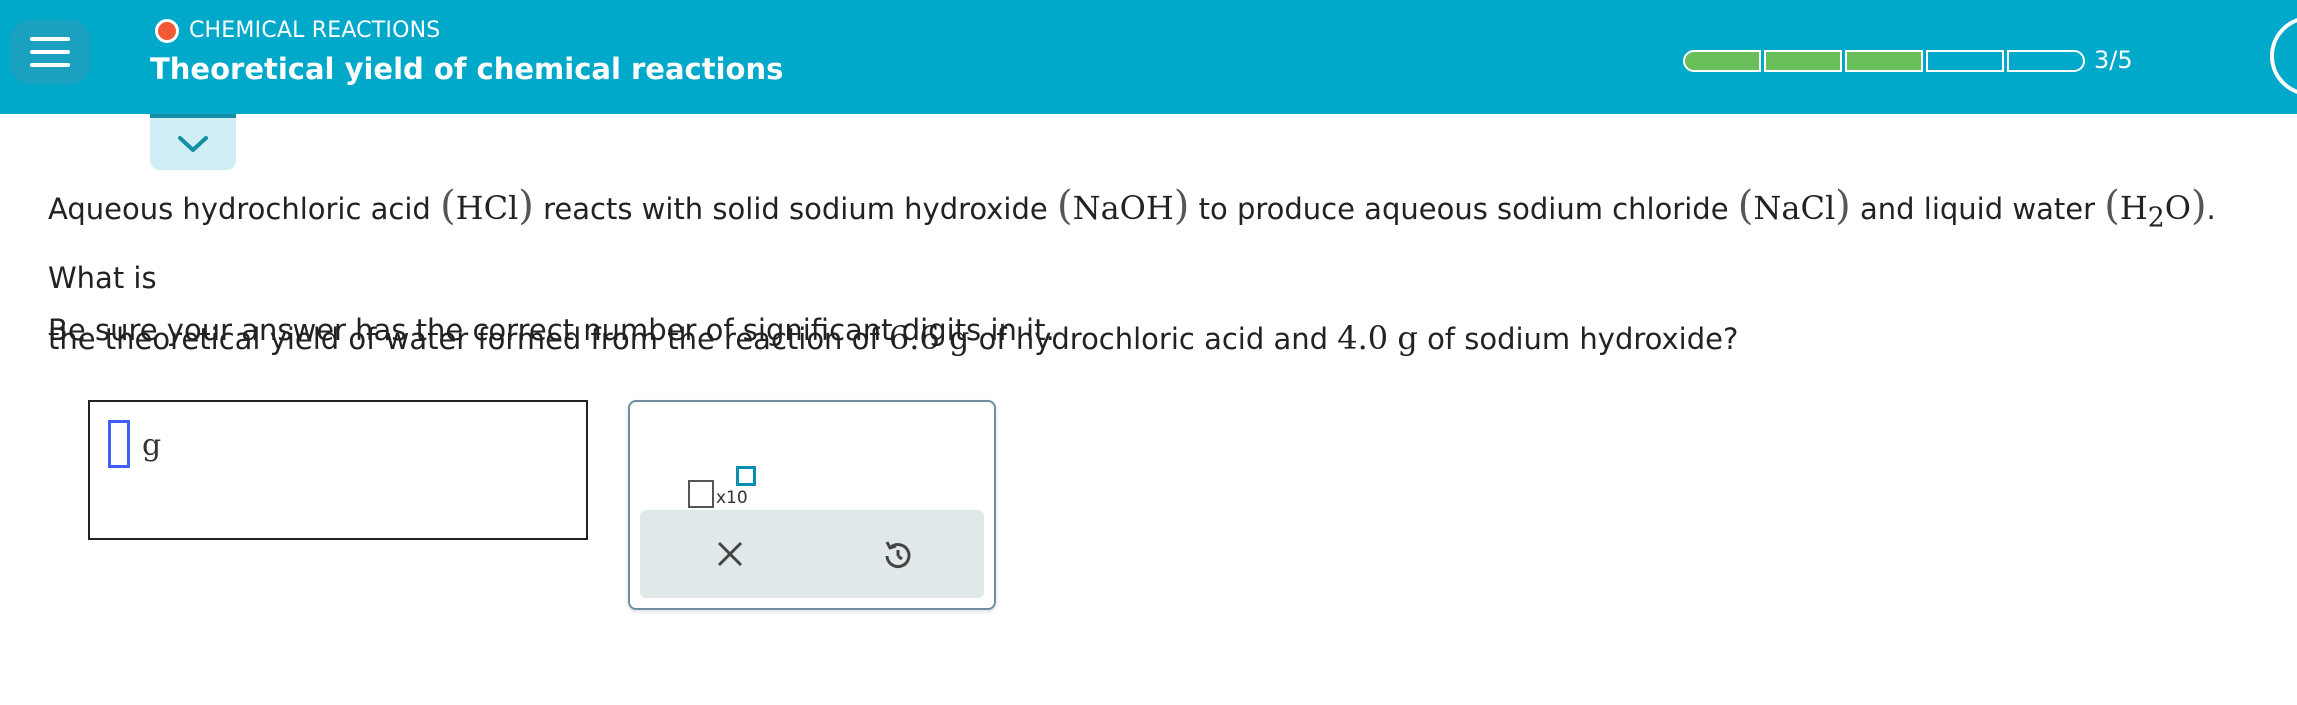 Image resolution: width=2297 pixels, height=705 pixels. I want to click on page-title: Theoretical yield of chemical reactions, so click(467, 69).